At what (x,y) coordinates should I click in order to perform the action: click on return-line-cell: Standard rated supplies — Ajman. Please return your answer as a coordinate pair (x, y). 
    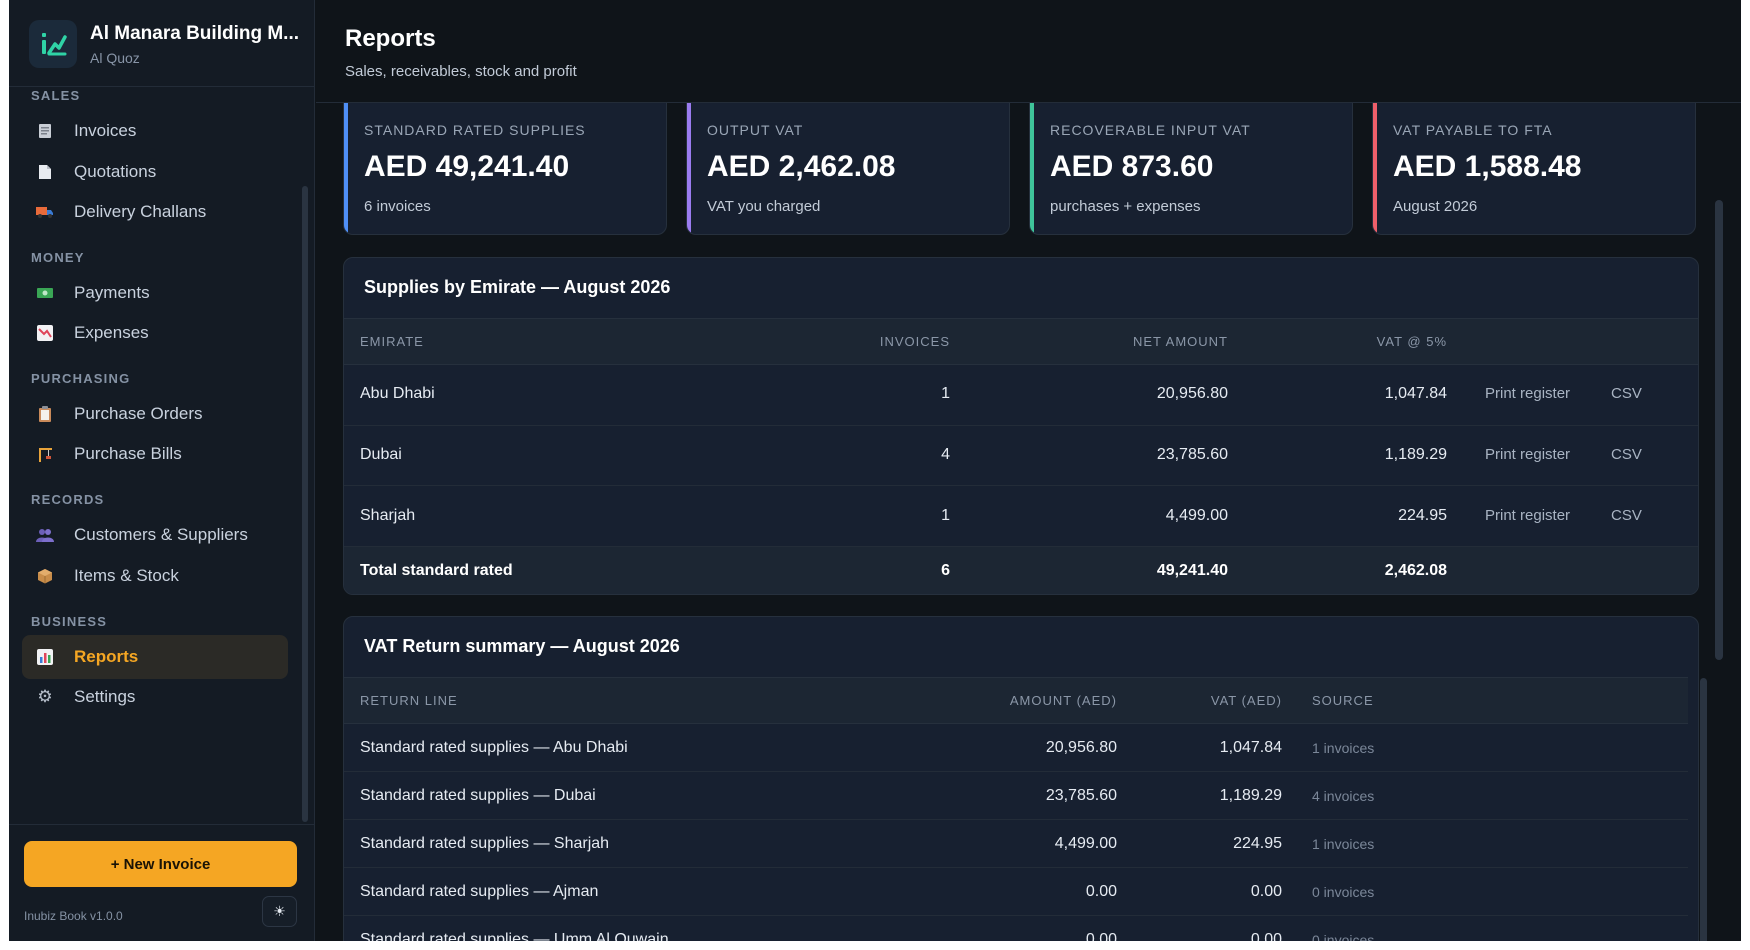
    Looking at the image, I should click on (479, 891).